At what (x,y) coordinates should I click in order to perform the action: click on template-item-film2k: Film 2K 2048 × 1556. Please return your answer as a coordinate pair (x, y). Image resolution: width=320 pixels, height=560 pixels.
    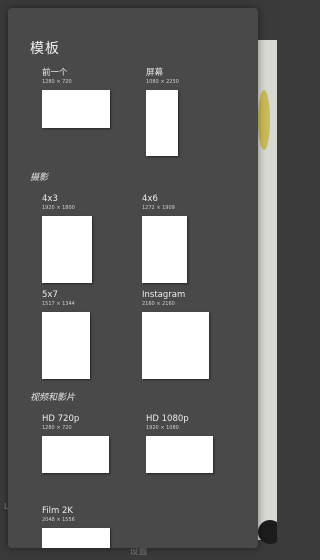
    Looking at the image, I should click on (76, 527).